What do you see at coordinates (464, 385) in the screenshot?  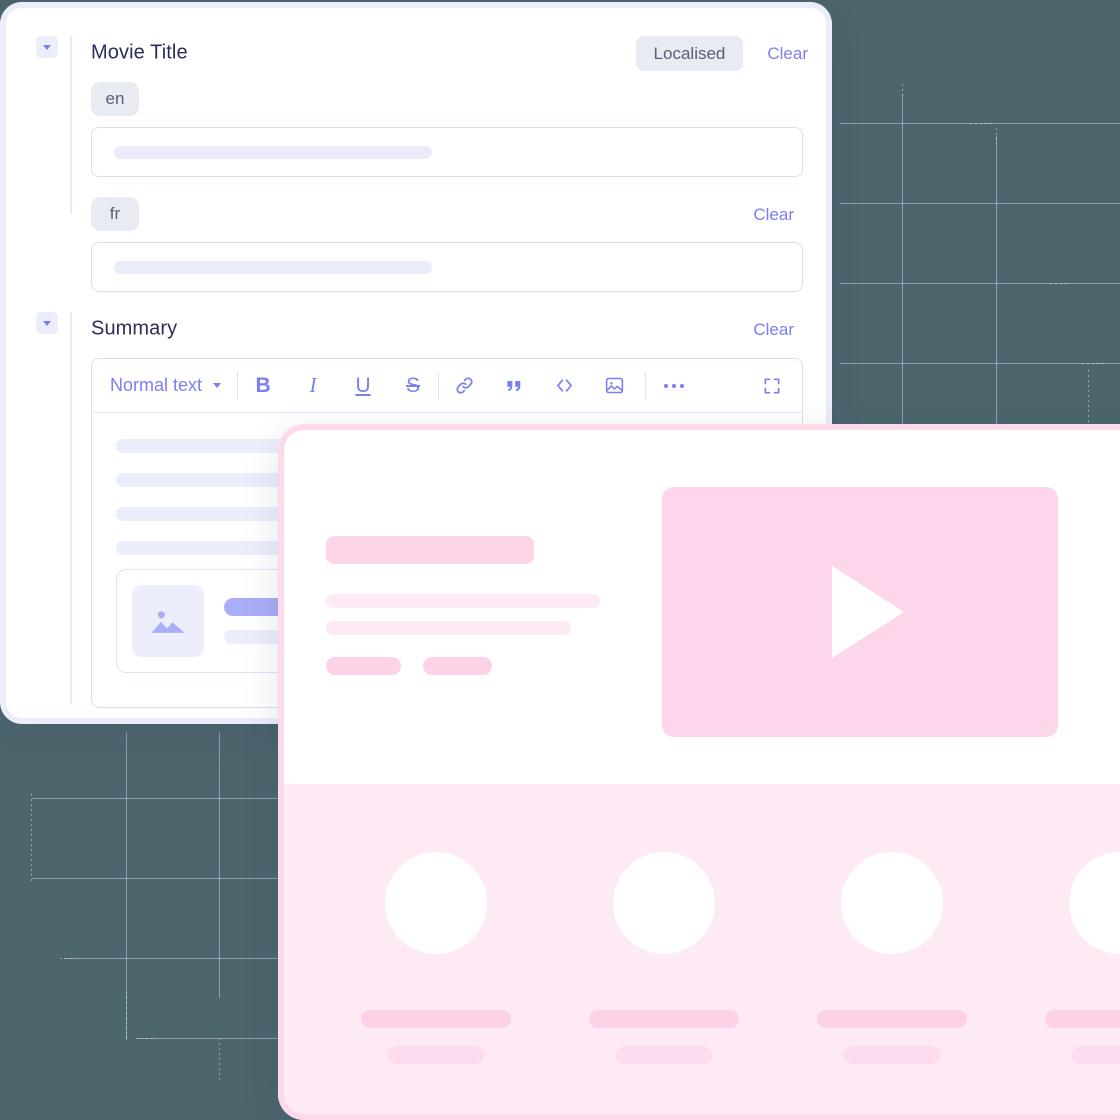 I see `link-icon` at bounding box center [464, 385].